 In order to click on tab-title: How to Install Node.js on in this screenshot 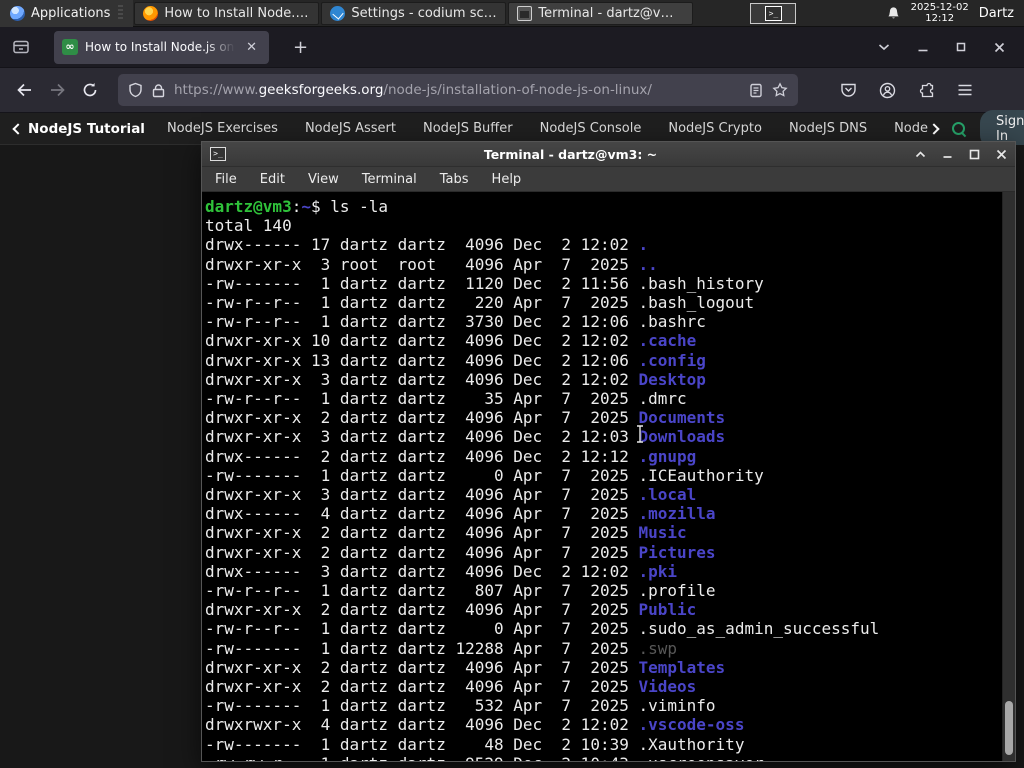, I will do `click(160, 47)`.